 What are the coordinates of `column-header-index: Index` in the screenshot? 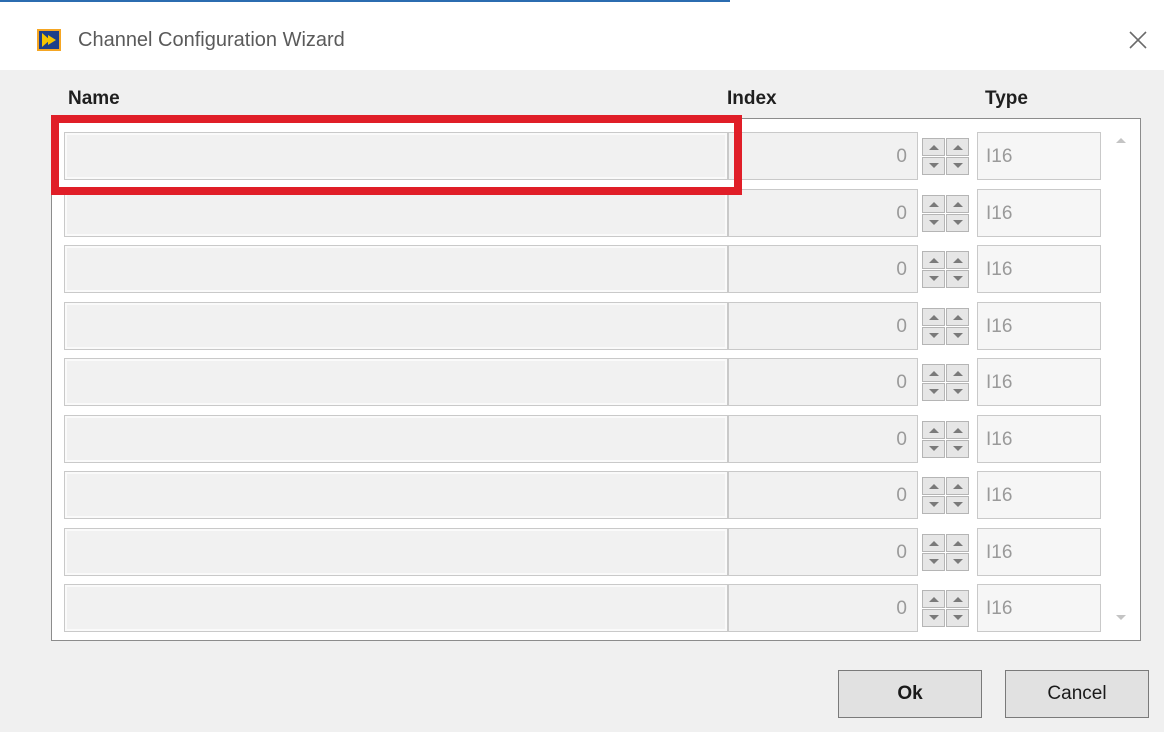 It's located at (752, 98).